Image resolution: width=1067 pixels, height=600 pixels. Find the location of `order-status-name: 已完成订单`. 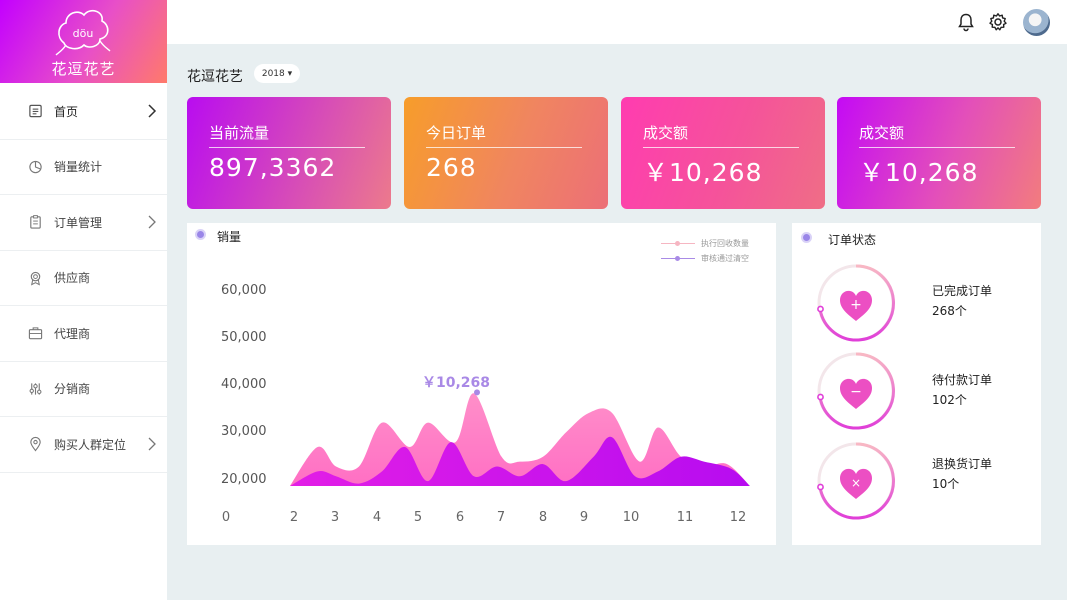

order-status-name: 已完成订单 is located at coordinates (962, 291).